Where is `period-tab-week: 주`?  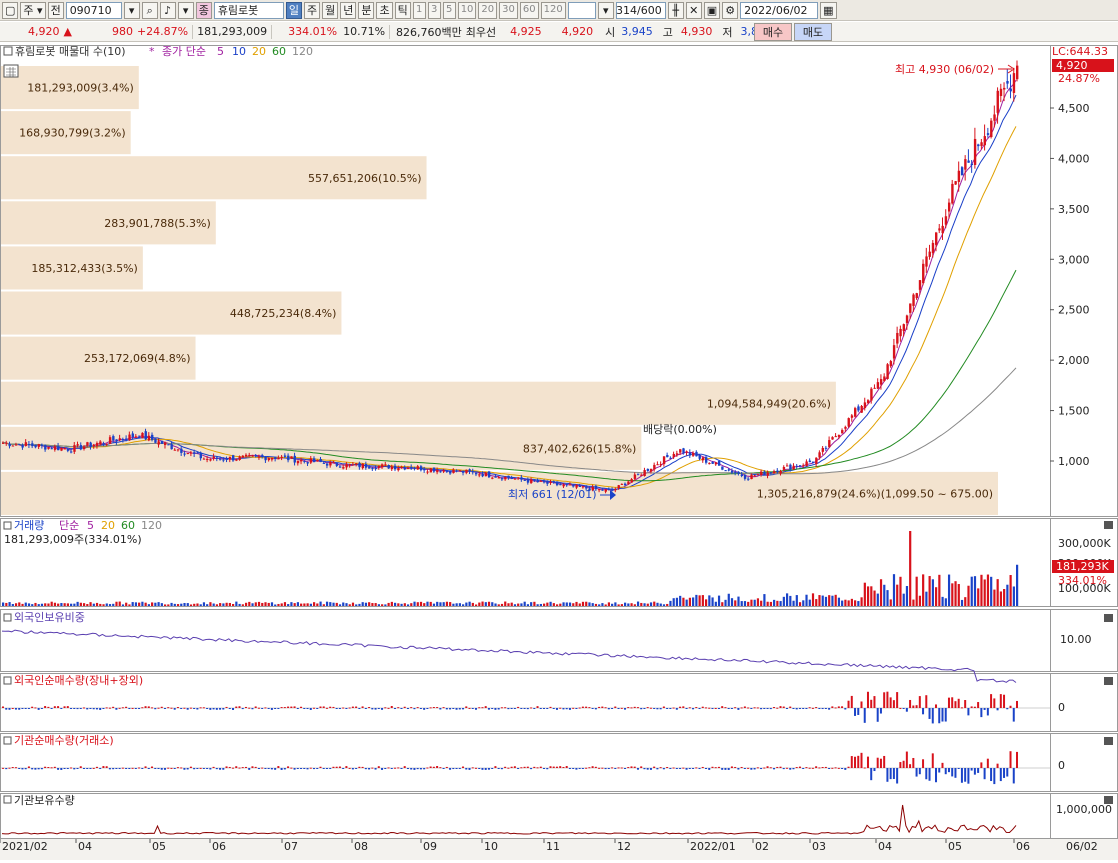
period-tab-week: 주 is located at coordinates (312, 10).